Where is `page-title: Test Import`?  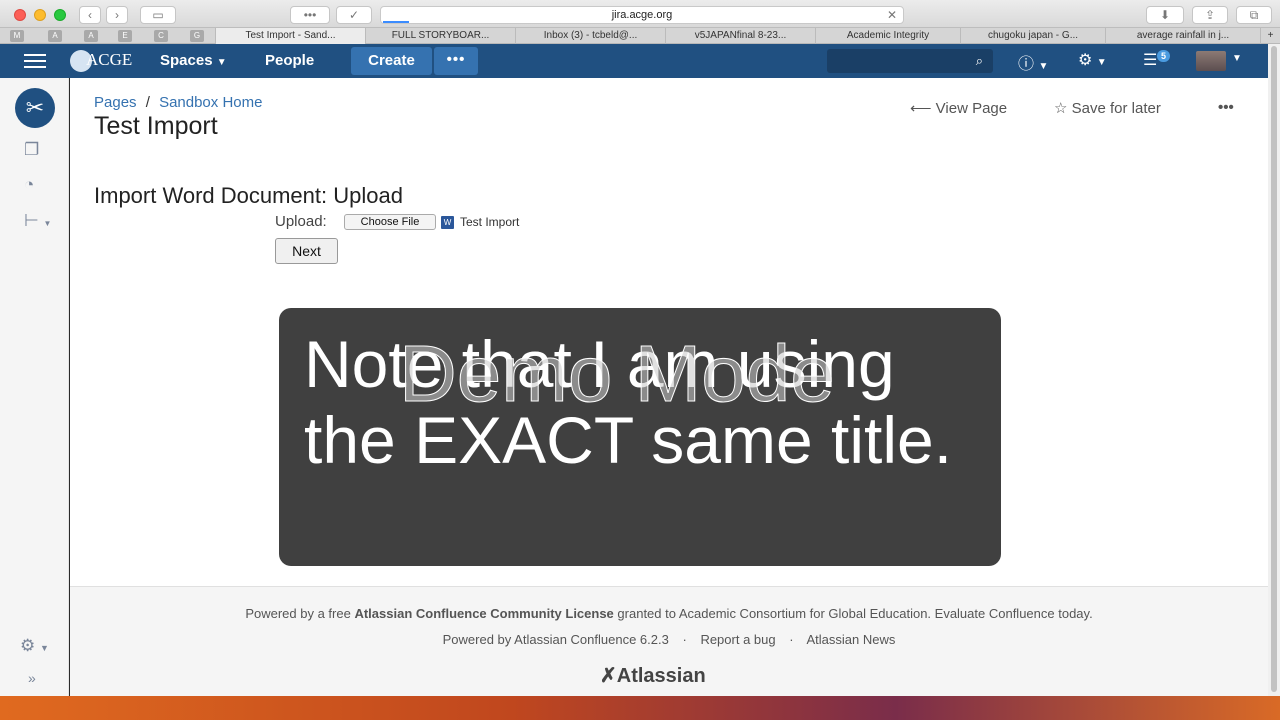 page-title: Test Import is located at coordinates (156, 126).